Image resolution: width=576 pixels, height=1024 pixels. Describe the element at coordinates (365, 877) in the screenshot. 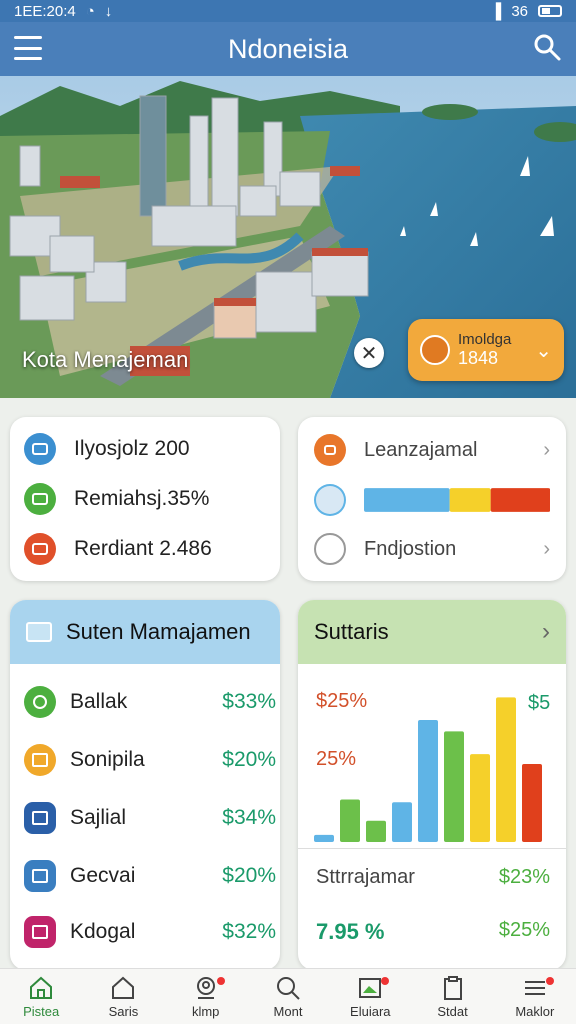

I see `footer-label: Sttrrajamar` at that location.